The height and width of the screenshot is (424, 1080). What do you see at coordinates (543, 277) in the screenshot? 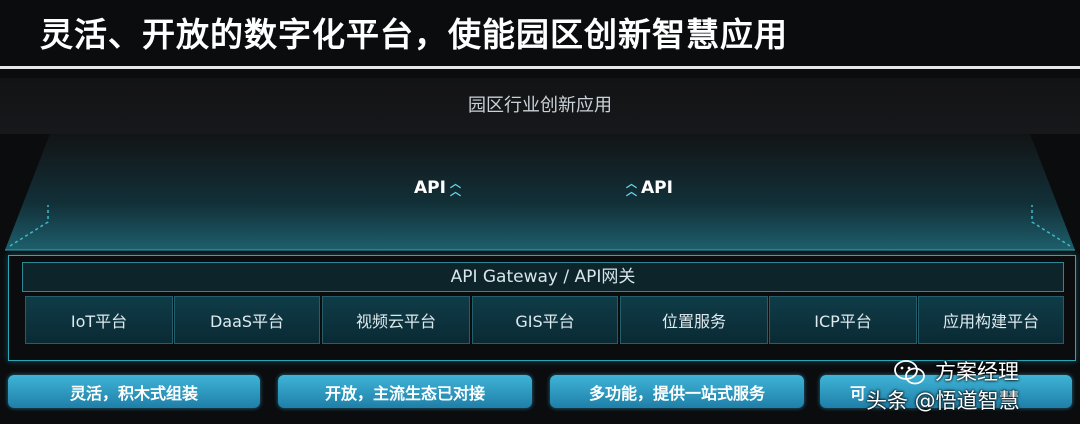
I see `api-gateway-bar: API Gateway / API网关` at bounding box center [543, 277].